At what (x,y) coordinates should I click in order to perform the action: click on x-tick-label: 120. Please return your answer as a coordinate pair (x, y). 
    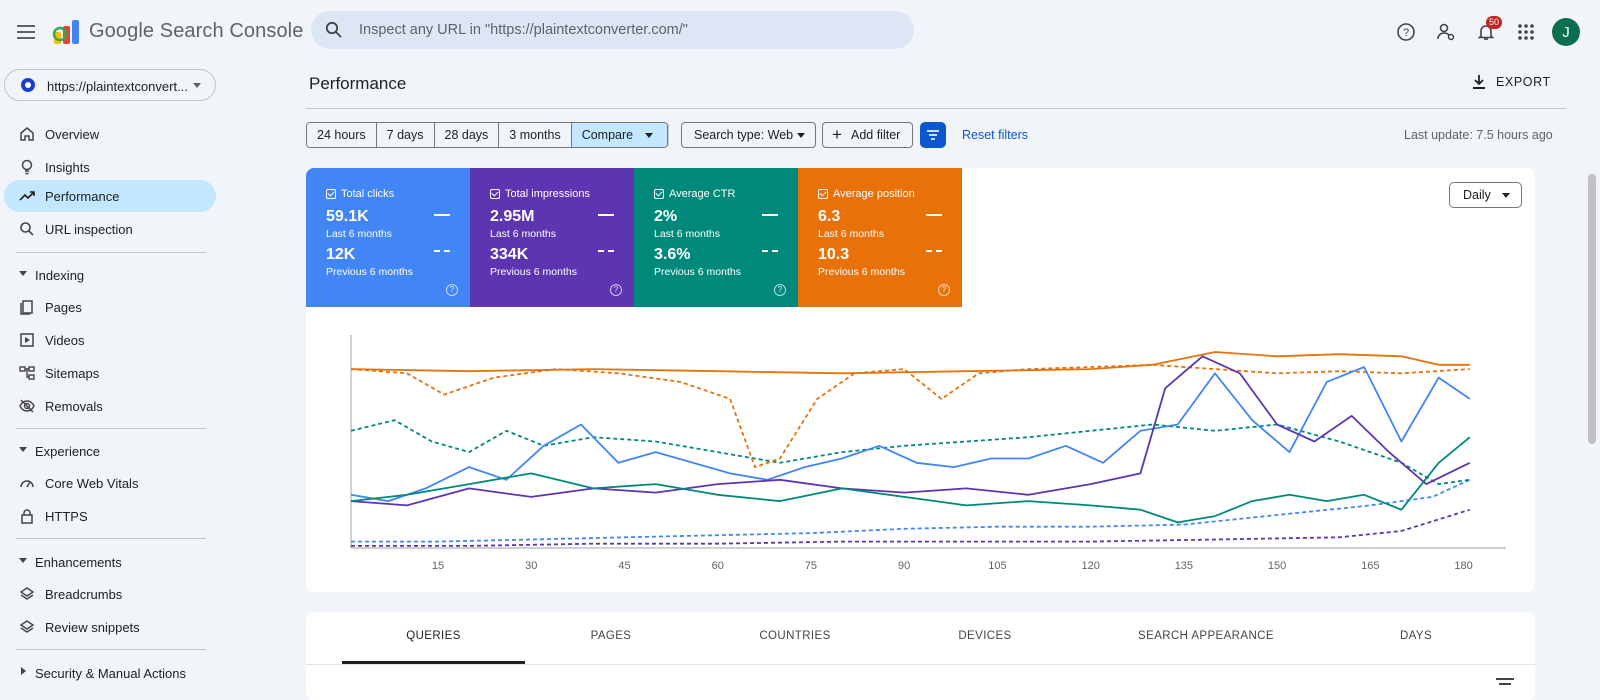
    Looking at the image, I should click on (1090, 566).